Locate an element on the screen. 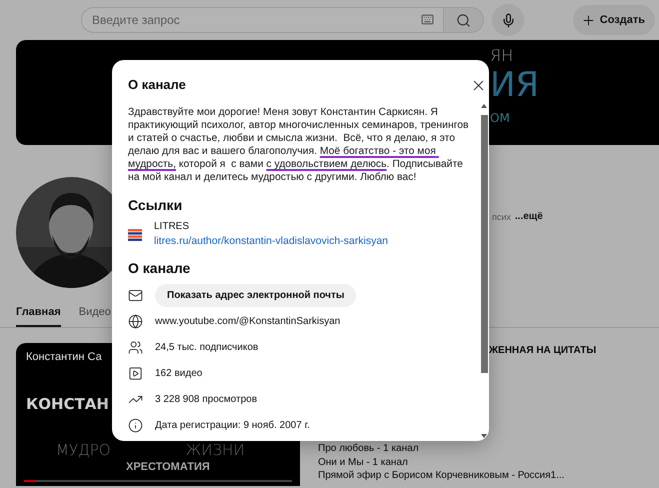  banner-text: ОМ is located at coordinates (500, 118).